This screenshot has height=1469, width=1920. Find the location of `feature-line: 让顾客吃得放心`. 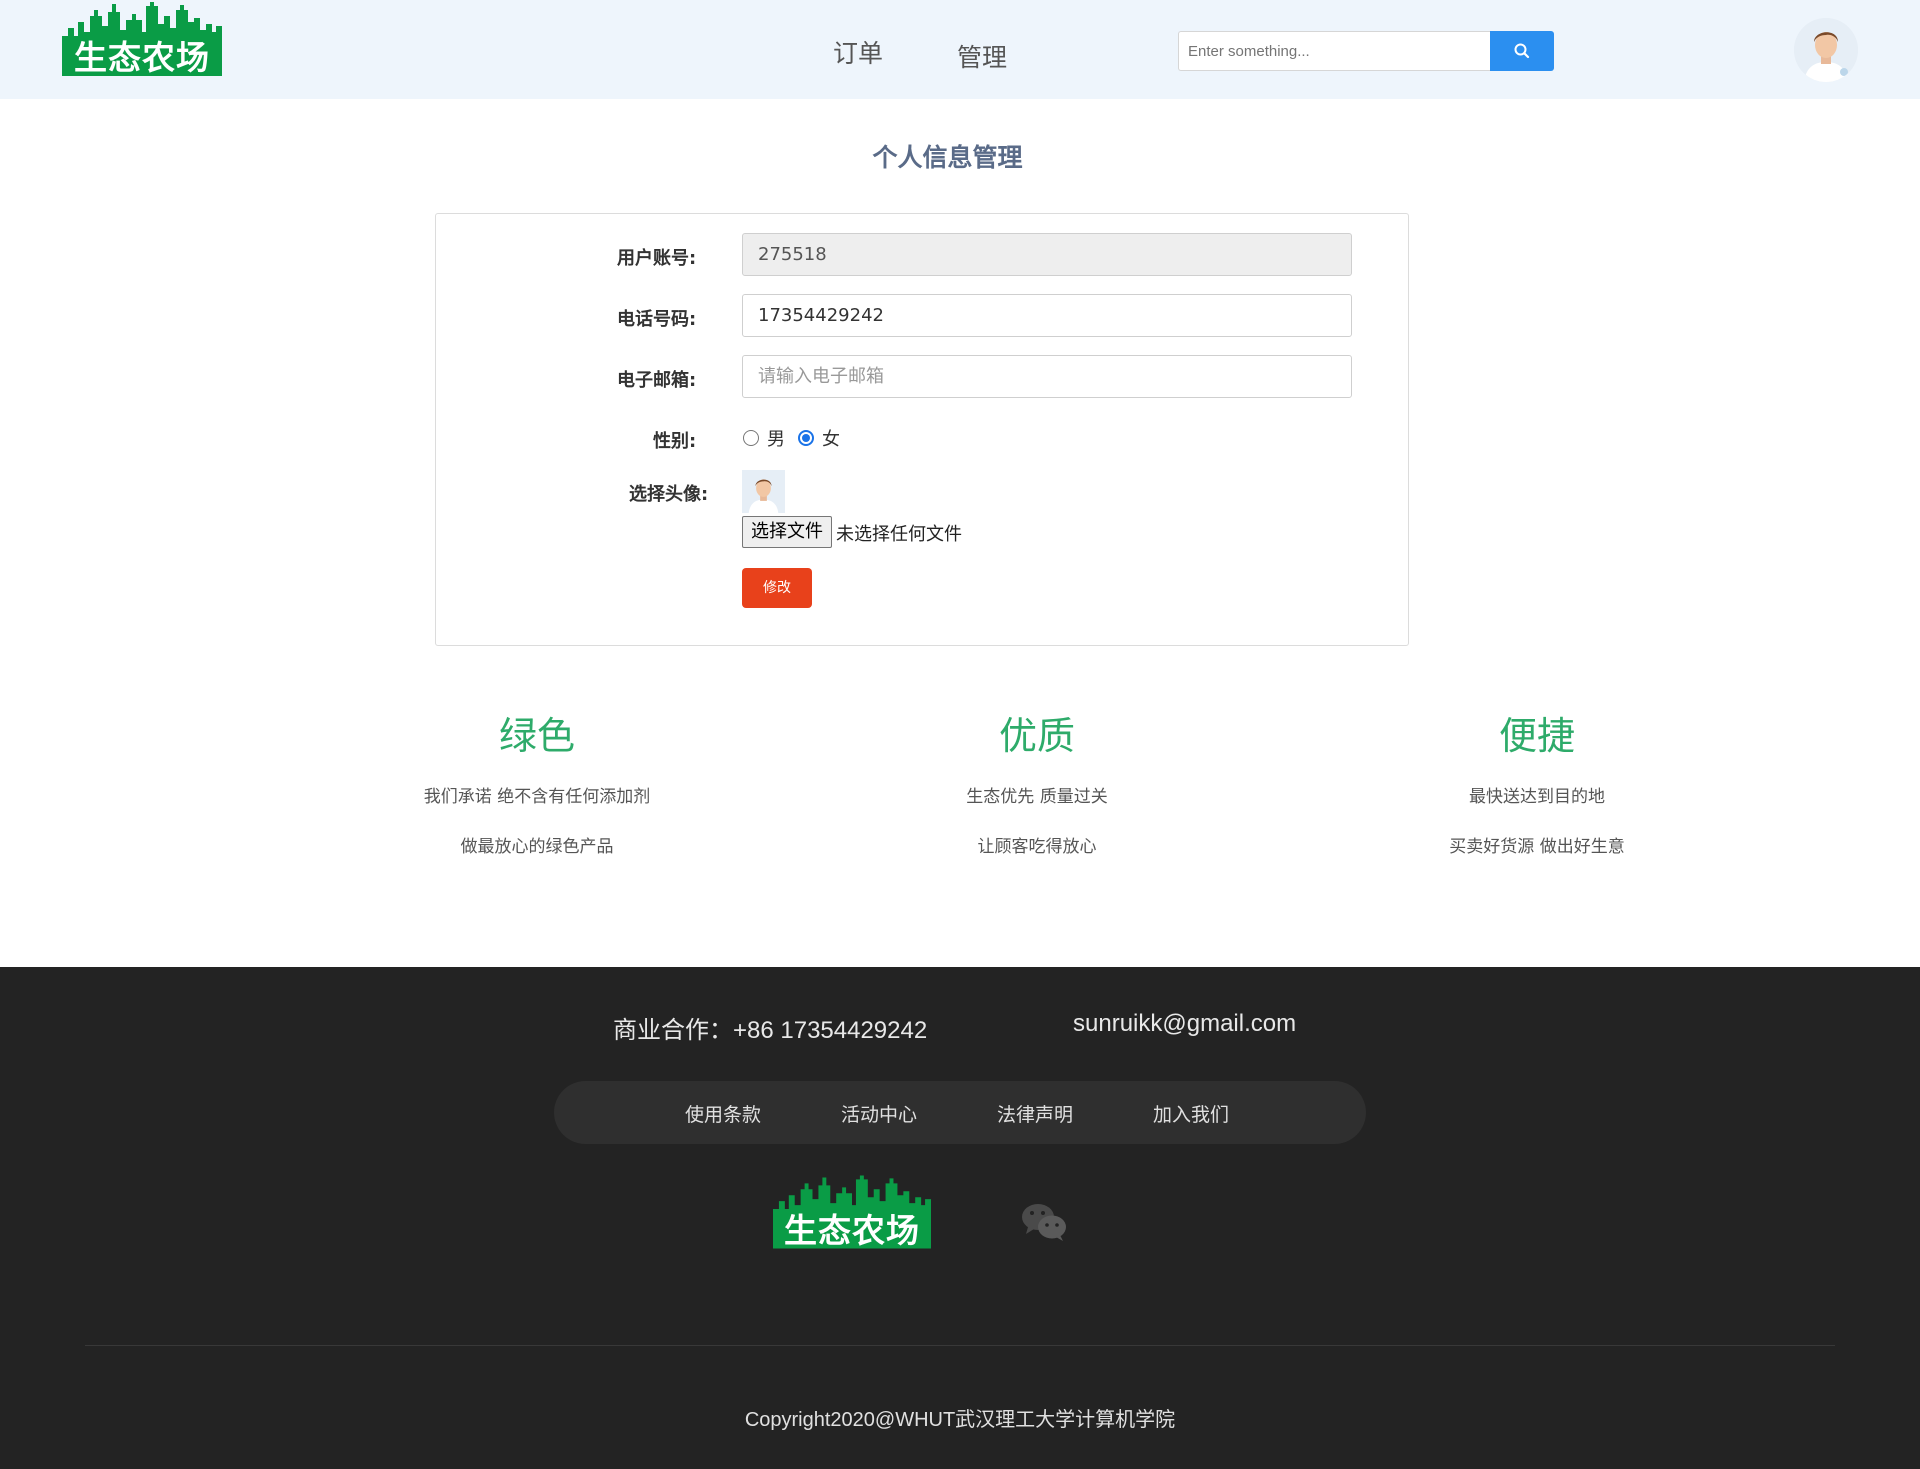

feature-line: 让顾客吃得放心 is located at coordinates (1037, 847).